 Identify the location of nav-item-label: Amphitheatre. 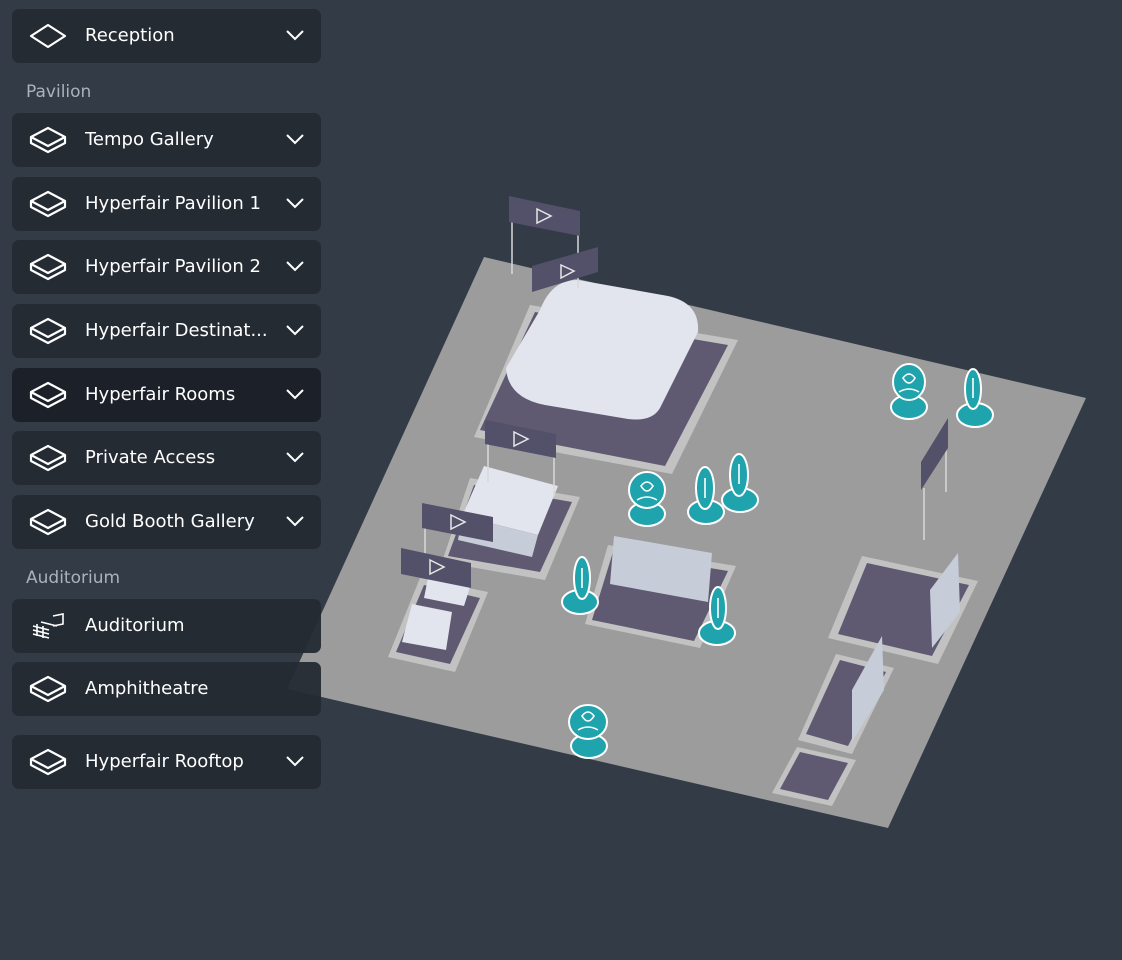
(147, 688).